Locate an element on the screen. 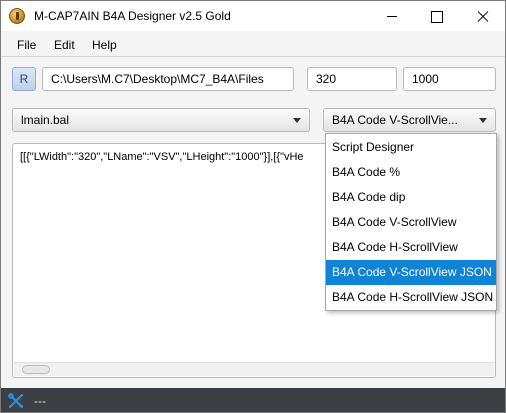 This screenshot has width=506, height=413. files-path-input: C:\Users\M.C7\Desktop\MC7_B4A\Files is located at coordinates (168, 79).